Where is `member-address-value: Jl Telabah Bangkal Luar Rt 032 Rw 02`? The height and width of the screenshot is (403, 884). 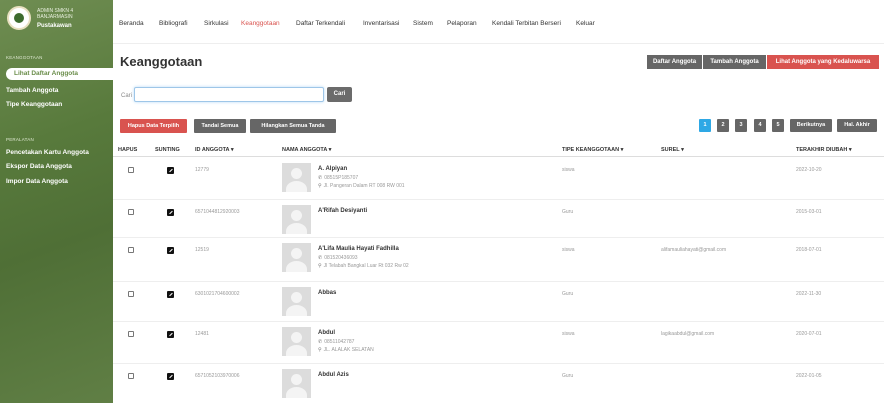
member-address-value: Jl Telabah Bangkal Luar Rt 032 Rw 02 is located at coordinates (366, 266).